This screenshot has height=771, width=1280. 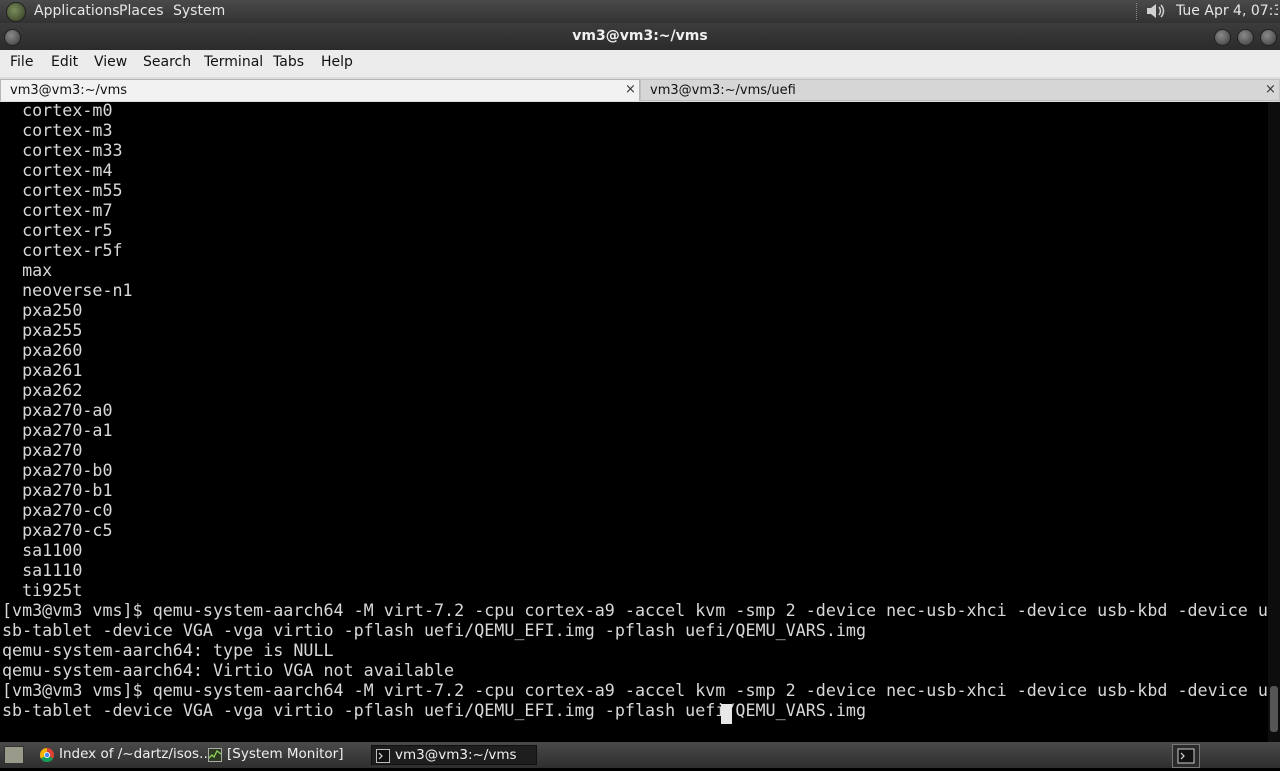 I want to click on terminal-line: pxa270-a1, so click(x=57, y=430).